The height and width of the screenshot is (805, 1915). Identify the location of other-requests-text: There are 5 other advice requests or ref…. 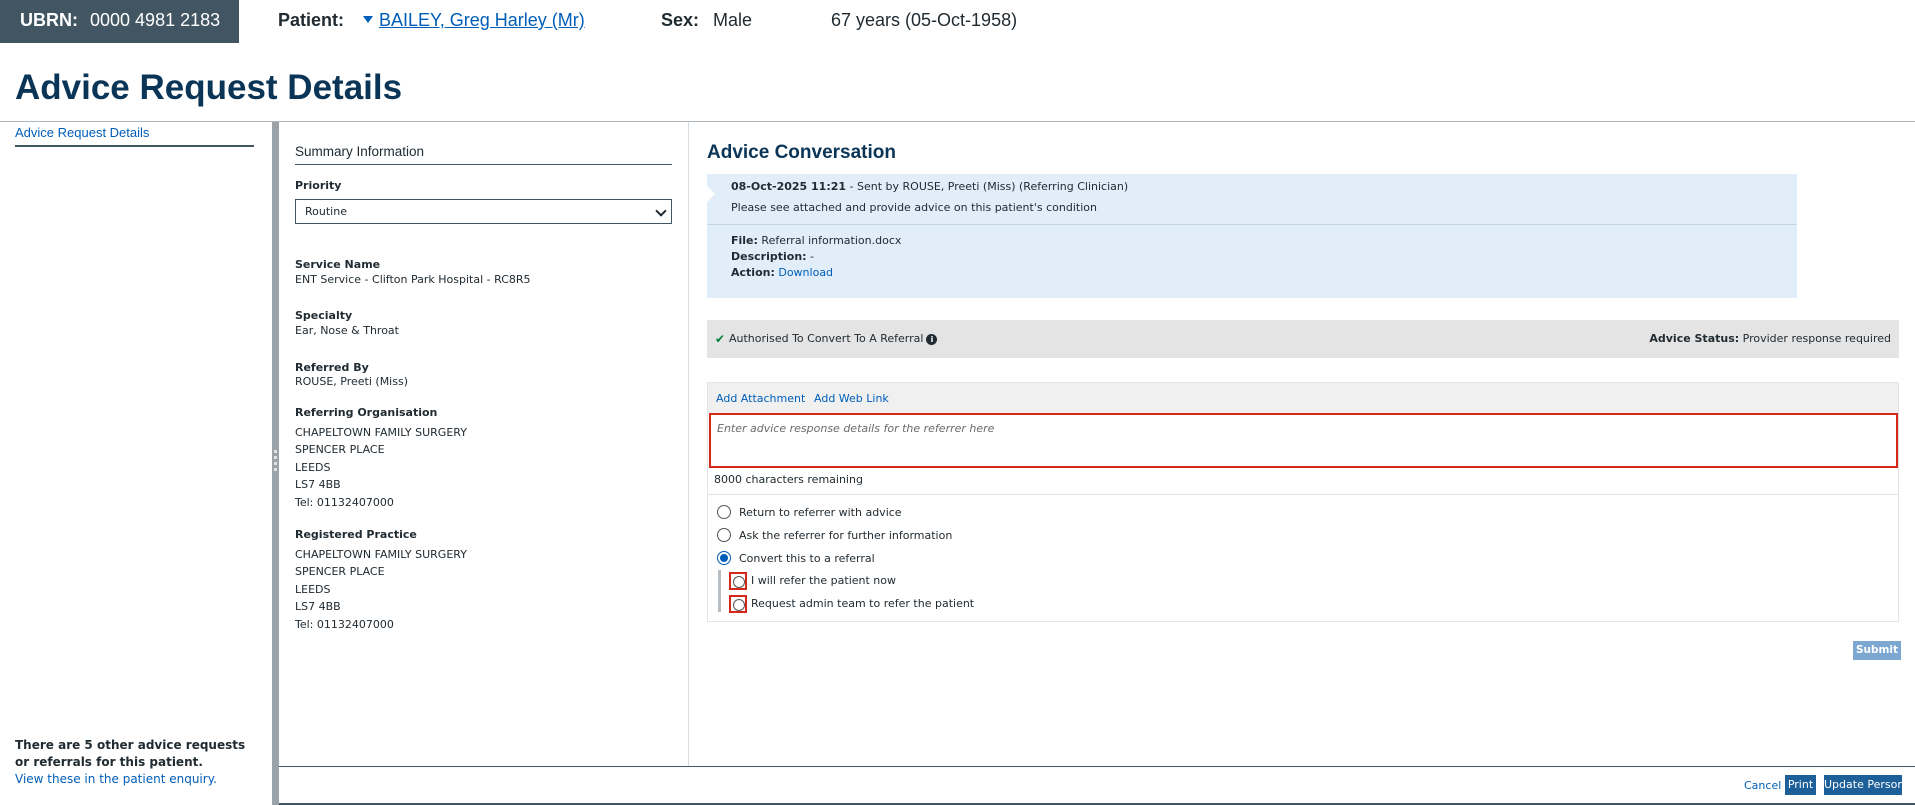
(130, 753).